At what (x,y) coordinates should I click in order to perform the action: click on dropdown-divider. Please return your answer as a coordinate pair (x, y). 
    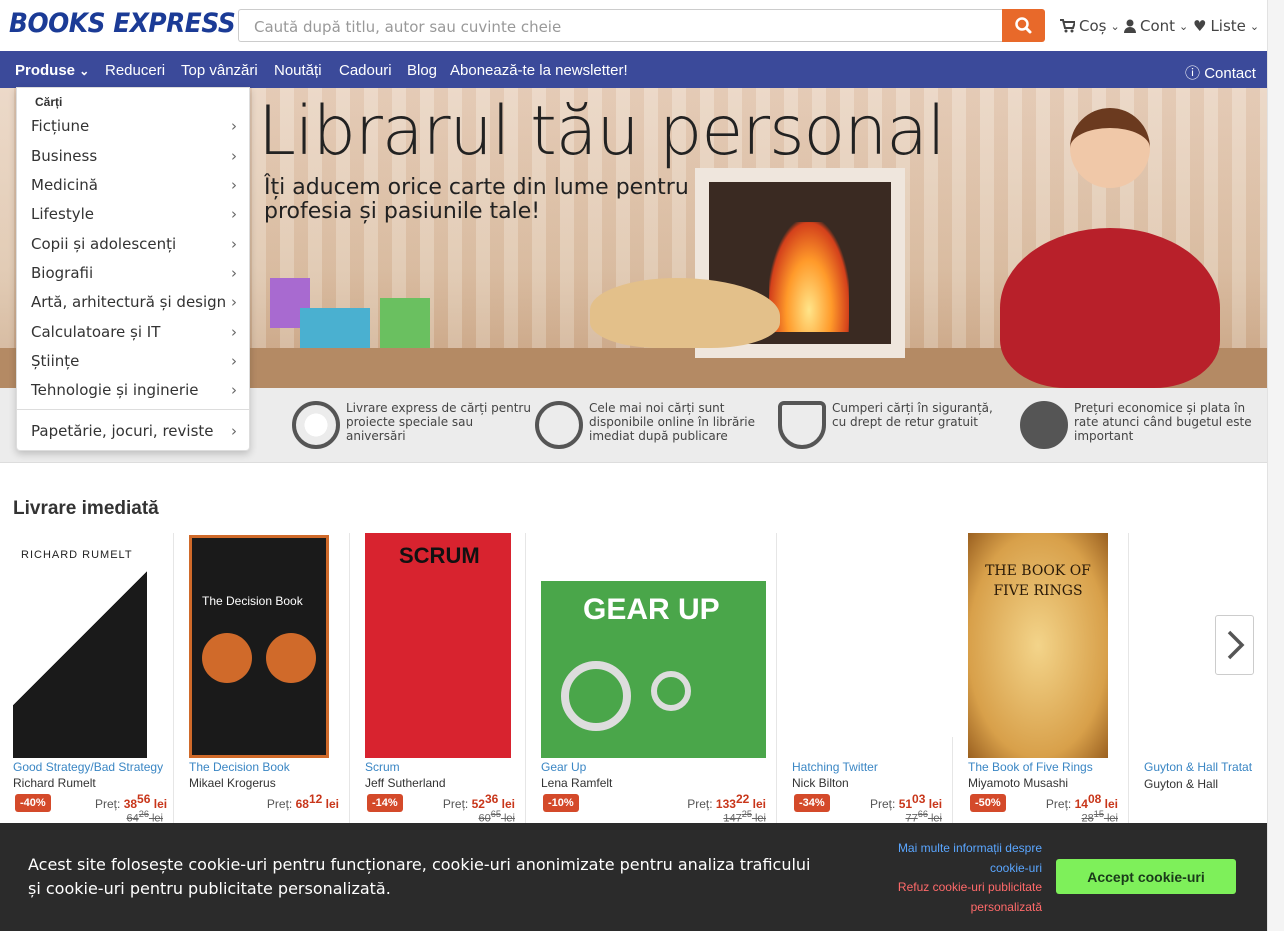
    Looking at the image, I should click on (133, 409).